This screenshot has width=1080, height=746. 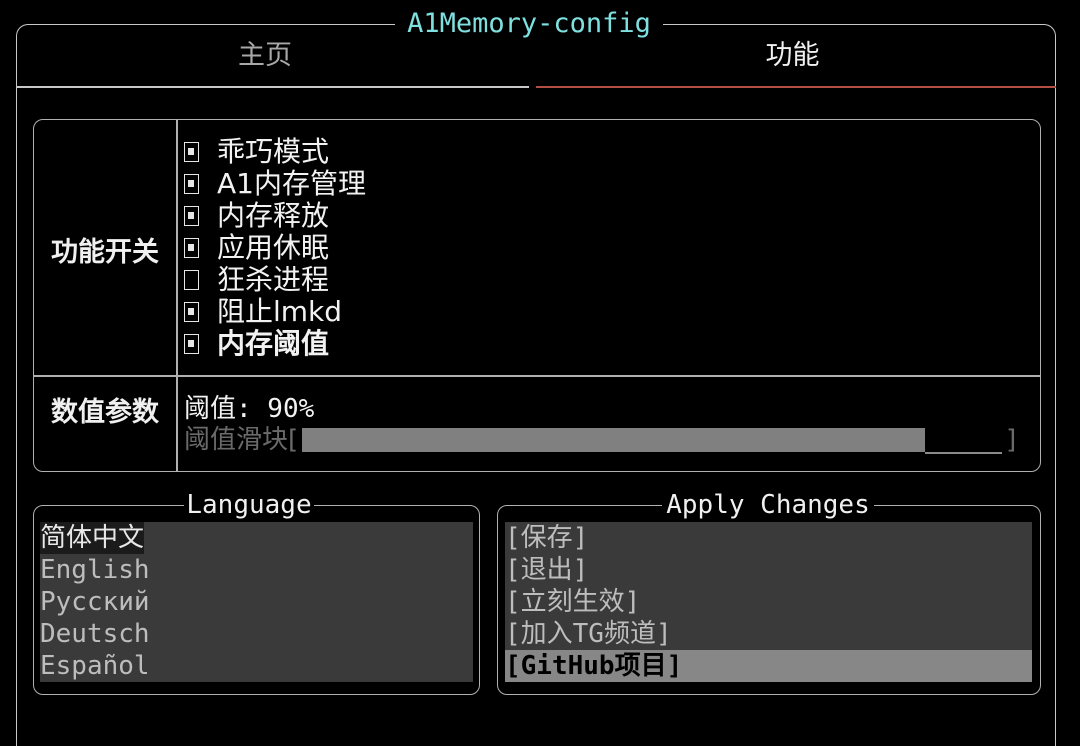 I want to click on numeric-params-label: 数值参数, so click(x=105, y=412).